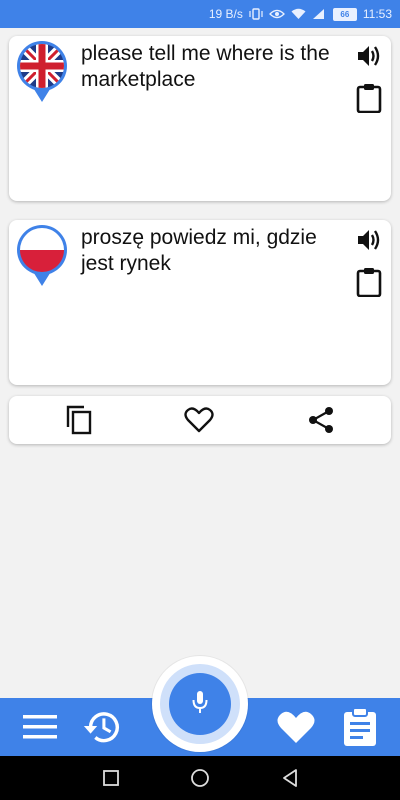  I want to click on signal-icon, so click(318, 14).